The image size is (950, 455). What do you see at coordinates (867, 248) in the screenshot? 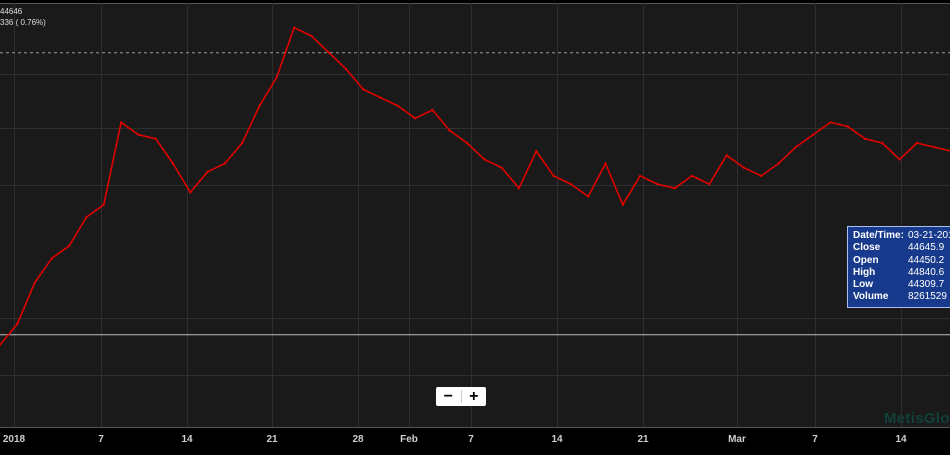
I see `tooltip-key: Close` at bounding box center [867, 248].